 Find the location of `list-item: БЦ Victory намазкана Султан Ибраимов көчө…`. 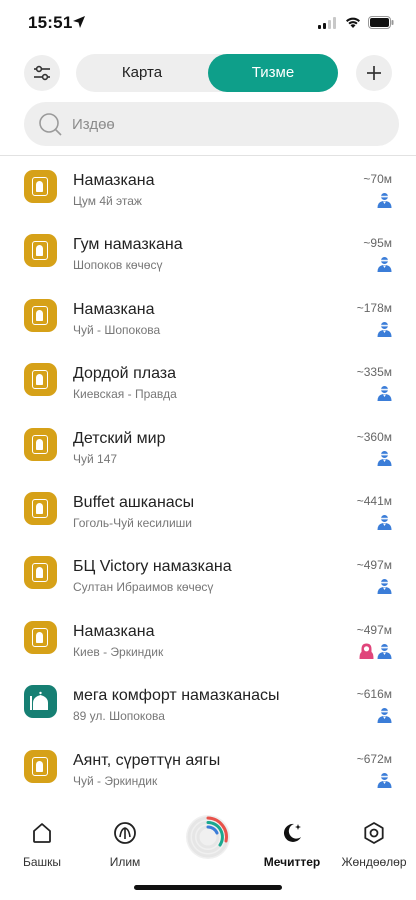

list-item: БЦ Victory намазкана Султан Ибраимов көчө… is located at coordinates (208, 574).